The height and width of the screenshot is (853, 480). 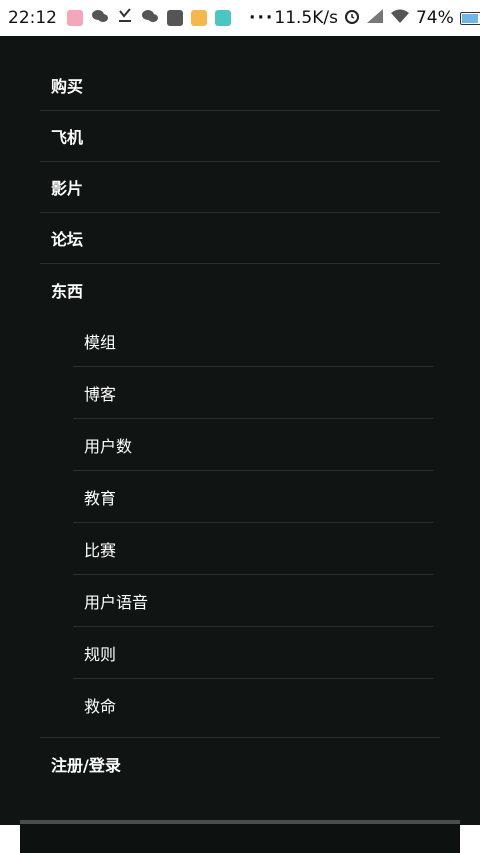 I want to click on submenu-item-help: 救命, so click(x=253, y=705).